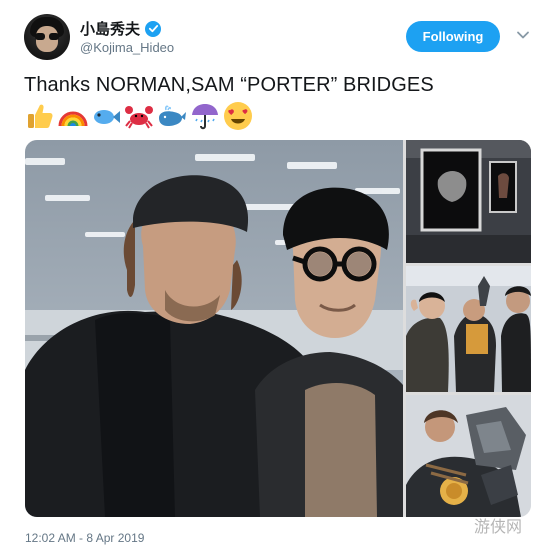  I want to click on umbrella-icon, so click(205, 117).